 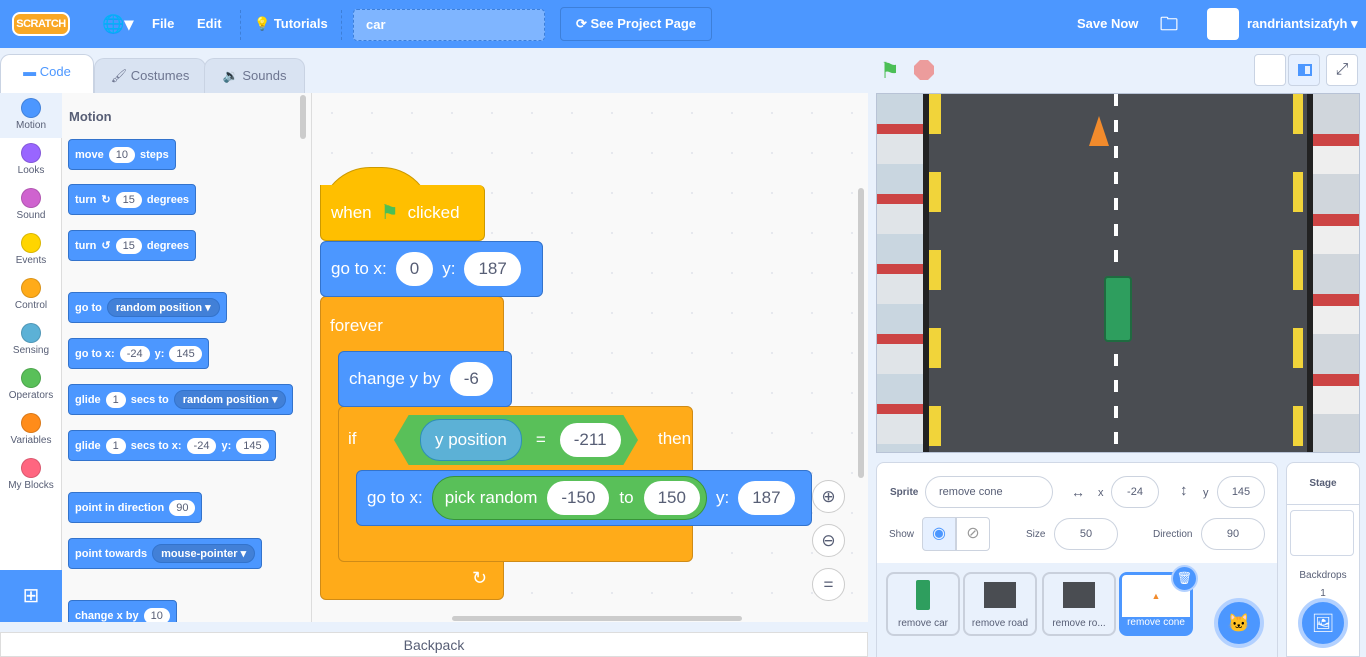 I want to click on category-label: Motion, so click(x=30, y=125).